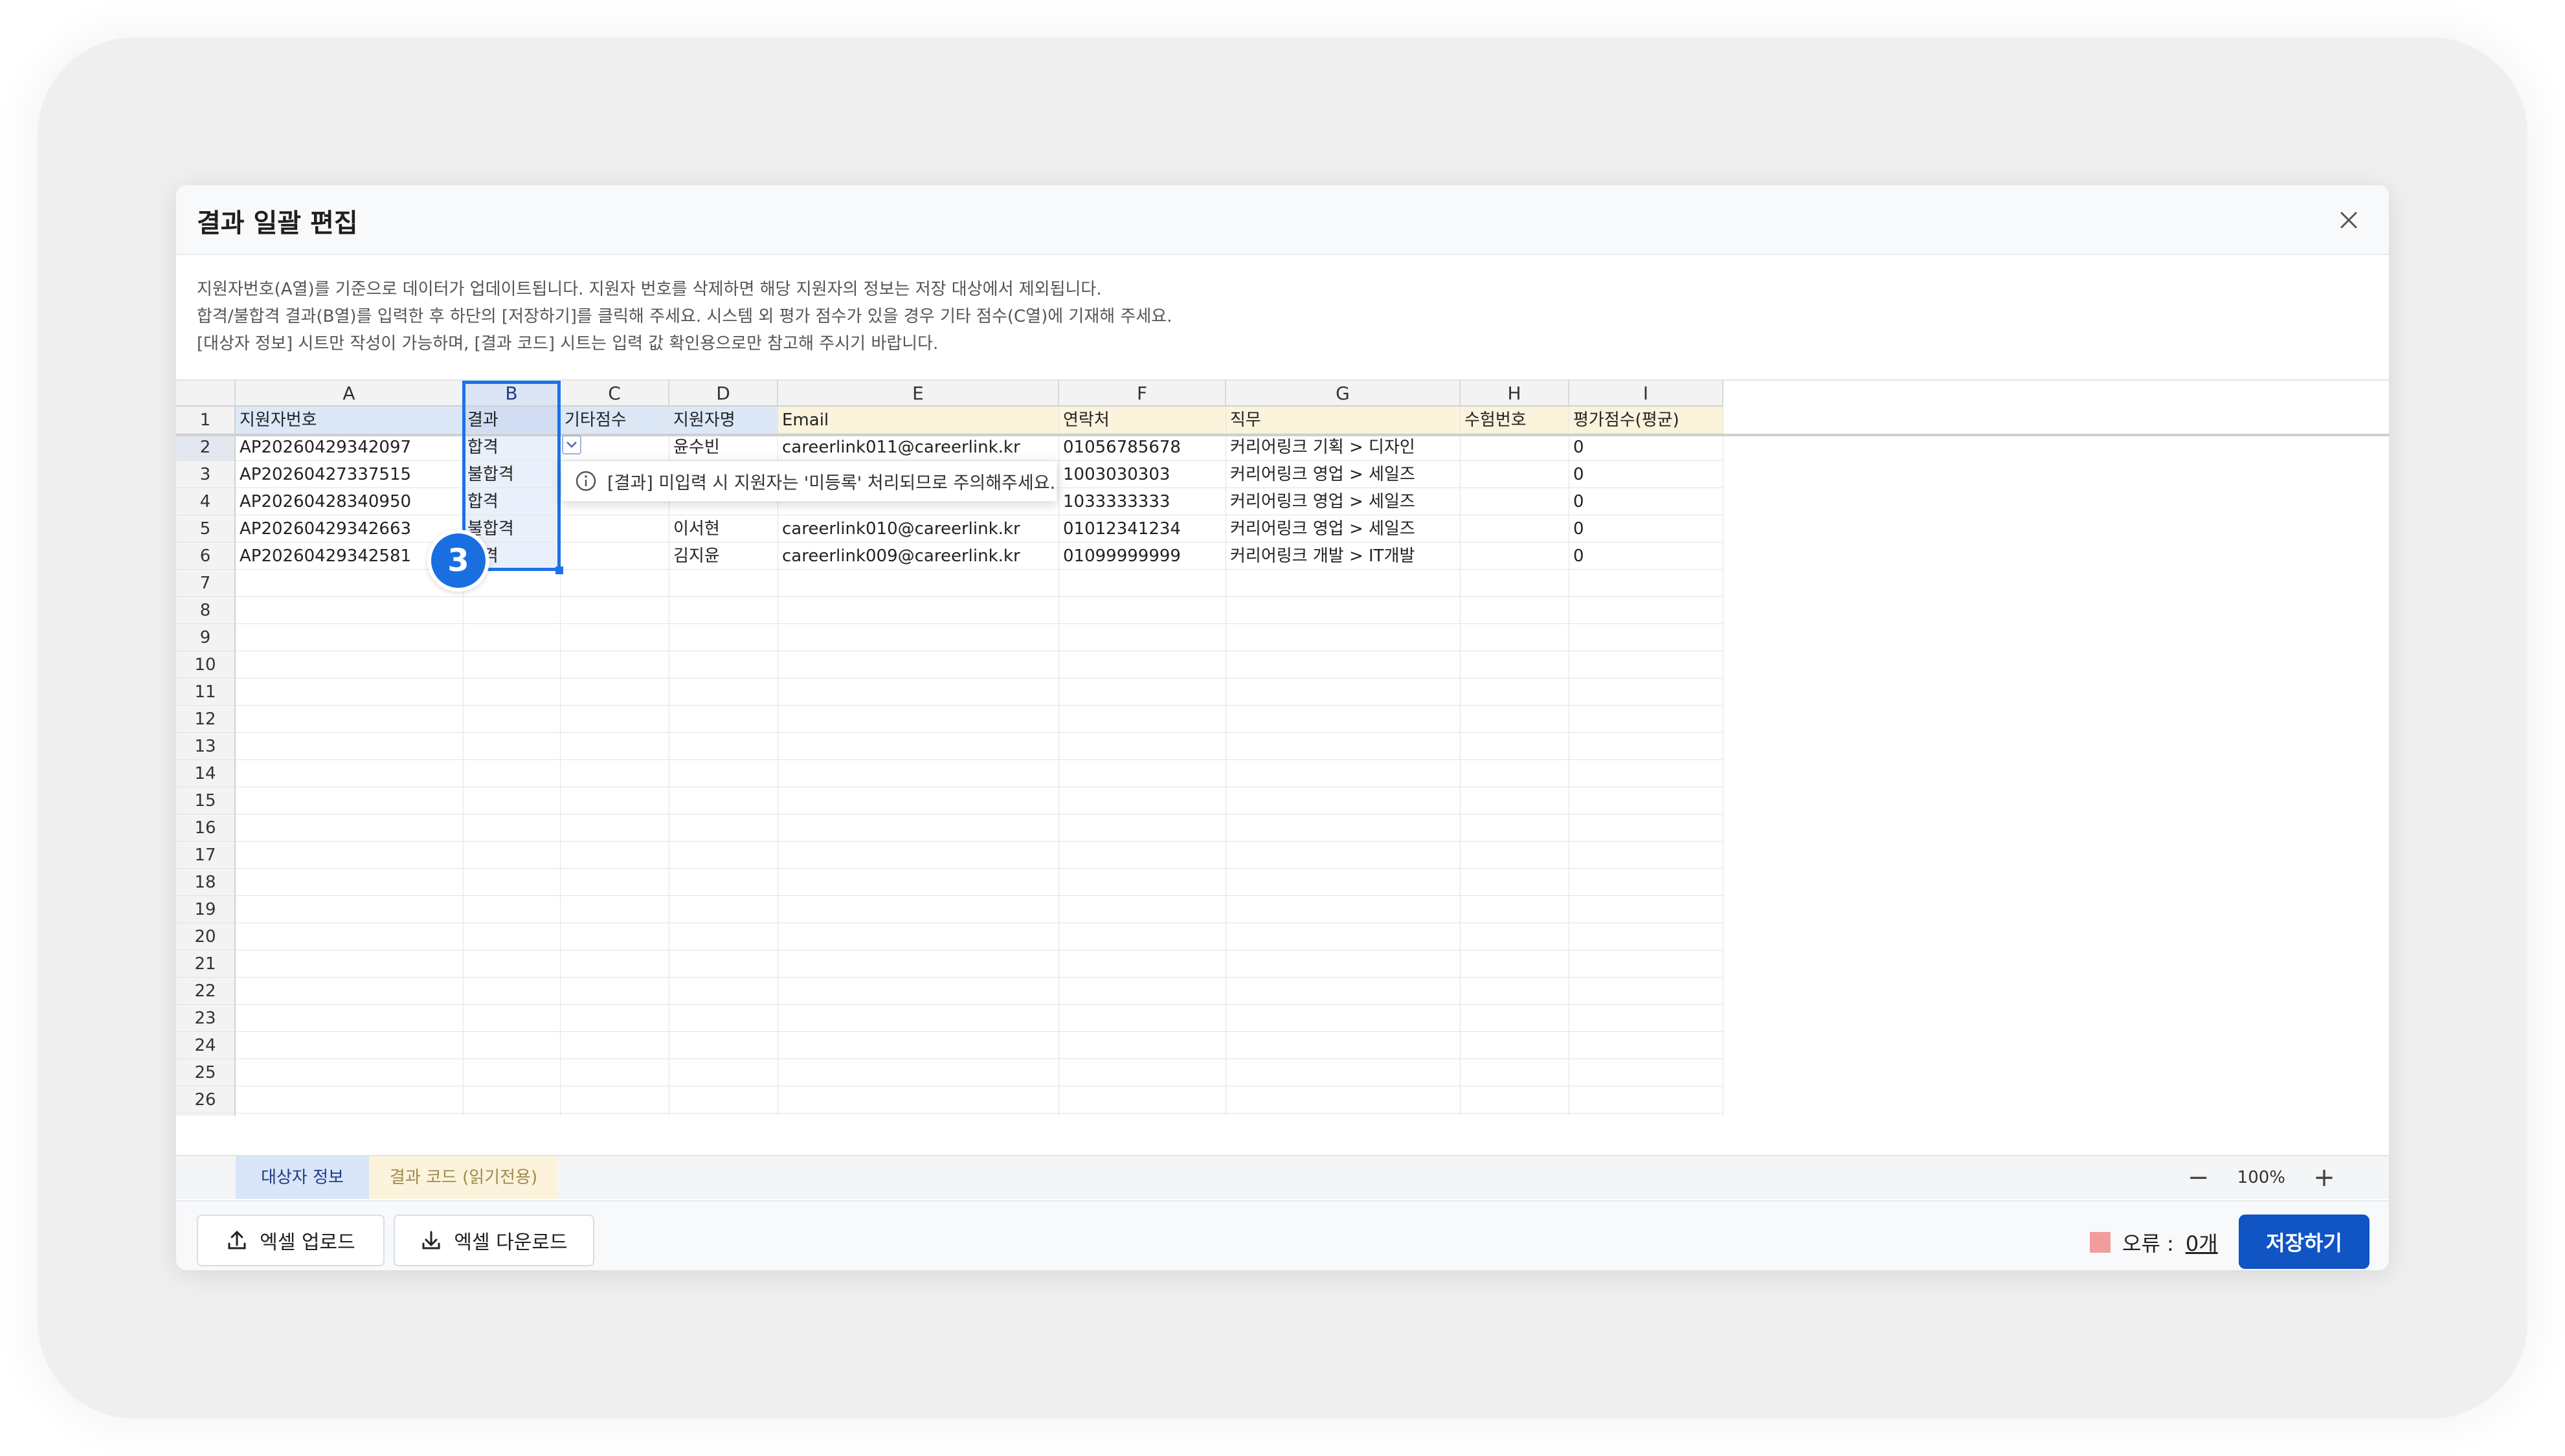 The width and height of the screenshot is (2565, 1456). Describe the element at coordinates (723, 447) in the screenshot. I see `table-cell: 윤수빈` at that location.